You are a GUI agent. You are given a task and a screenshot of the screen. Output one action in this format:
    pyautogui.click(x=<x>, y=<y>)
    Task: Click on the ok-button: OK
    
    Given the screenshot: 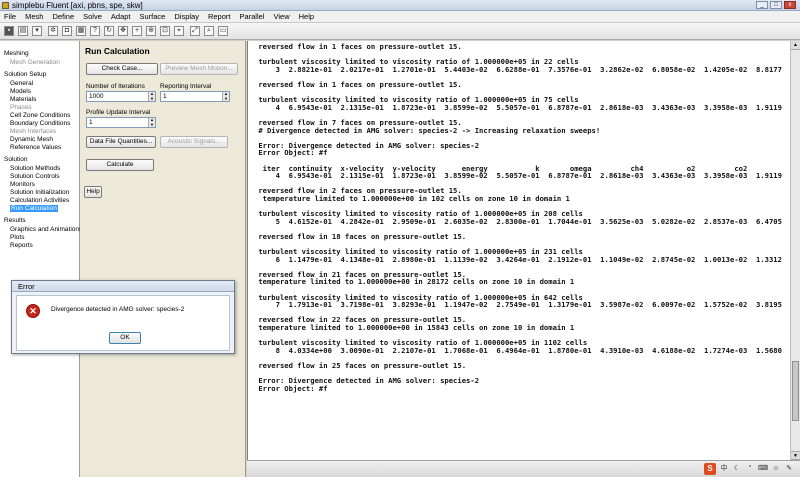 What is the action you would take?
    pyautogui.click(x=125, y=338)
    